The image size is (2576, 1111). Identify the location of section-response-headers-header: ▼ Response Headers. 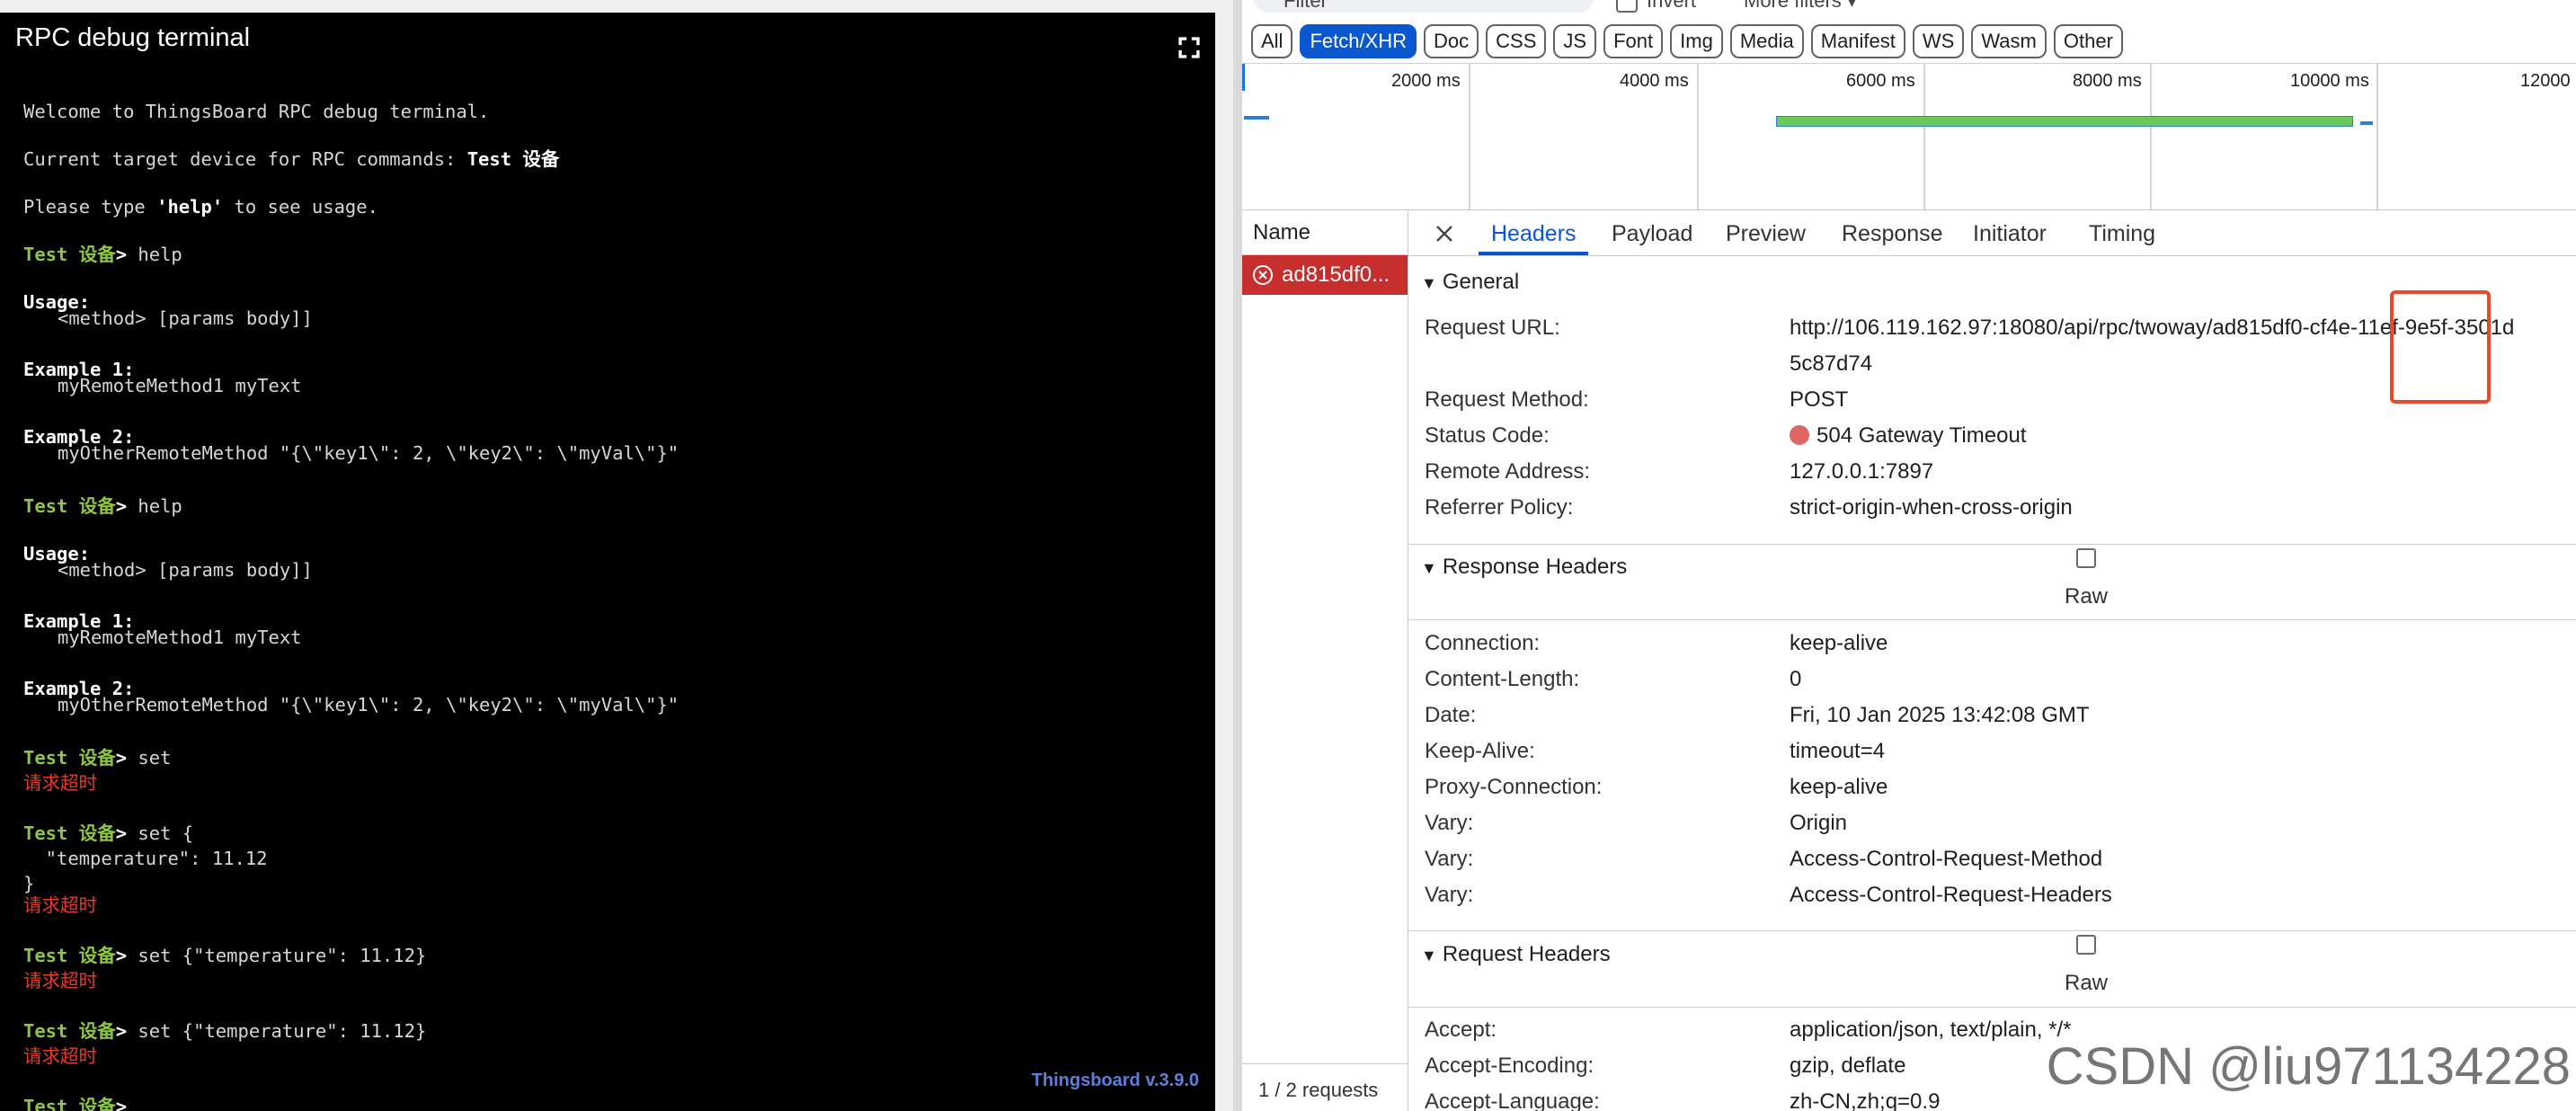
(1524, 567).